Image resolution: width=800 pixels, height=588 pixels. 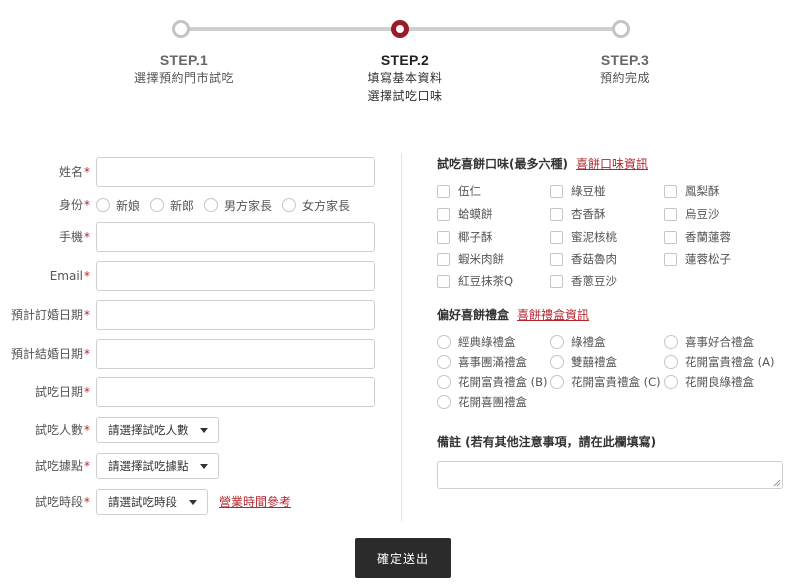 I want to click on identity-label: 身份*, so click(x=74, y=205).